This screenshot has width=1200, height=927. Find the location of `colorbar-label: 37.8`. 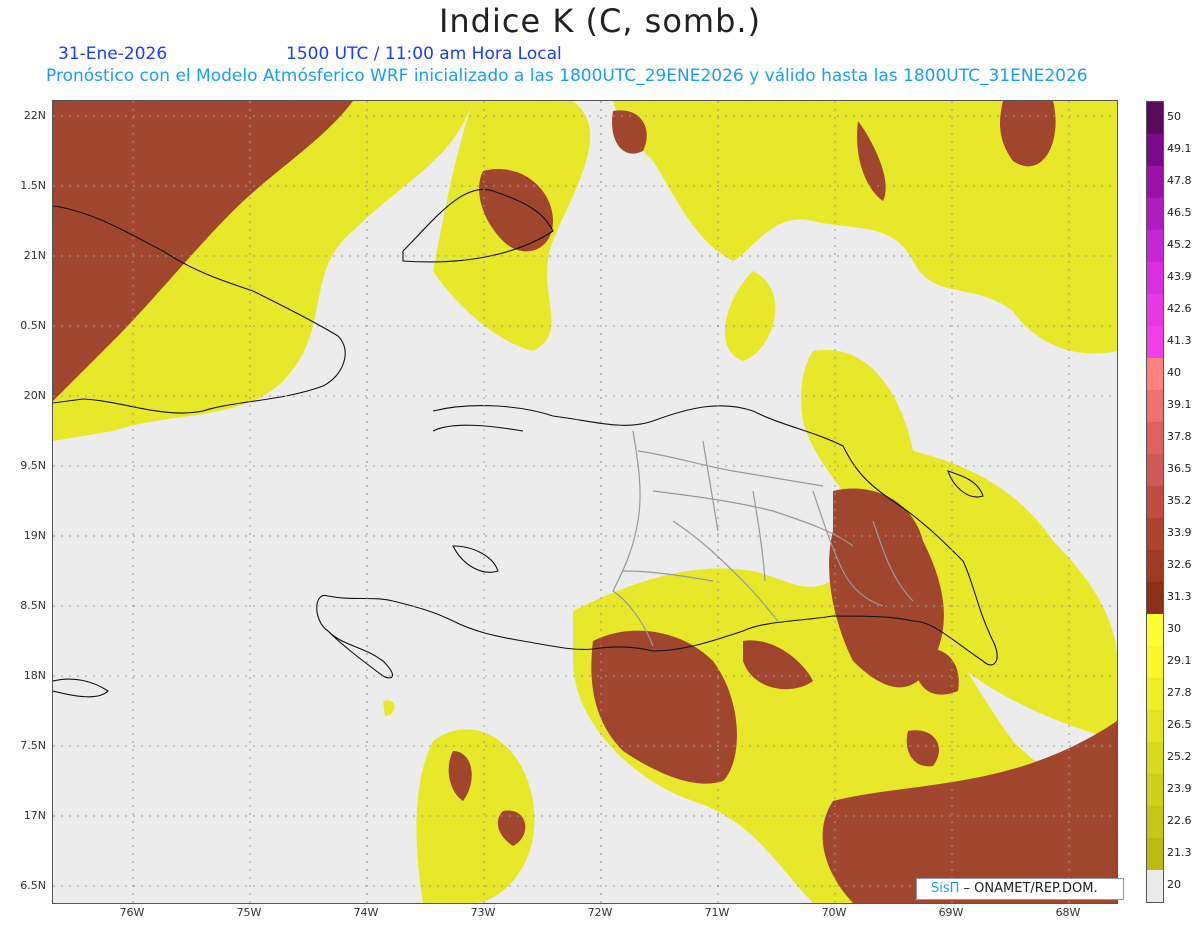

colorbar-label: 37.8 is located at coordinates (1179, 436).